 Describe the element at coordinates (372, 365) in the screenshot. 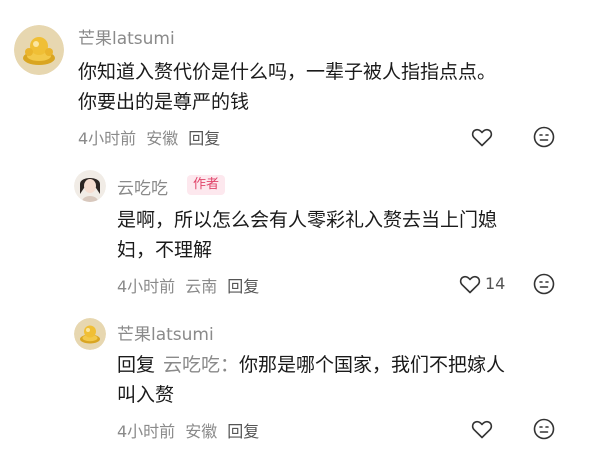

I see `comment-text-segment: 你那是哪个国家，我们不把嫁人` at that location.